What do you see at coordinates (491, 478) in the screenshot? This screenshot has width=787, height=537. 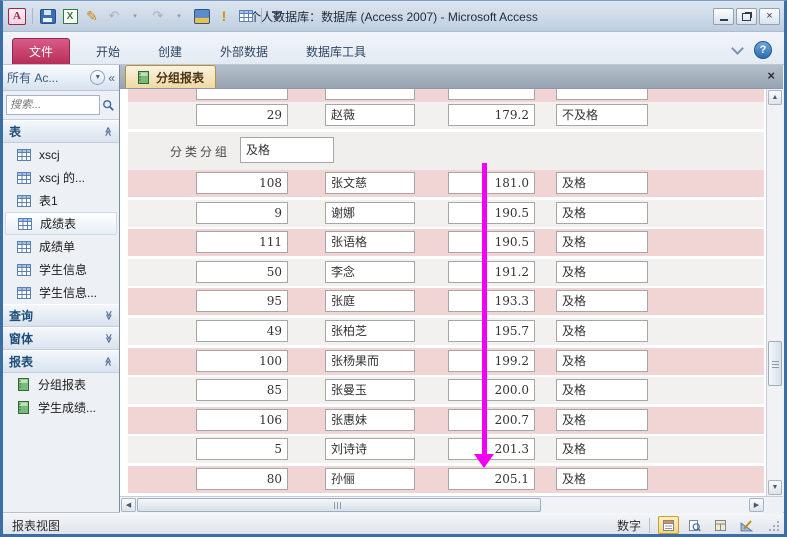 I see `report-field-score: 205.1` at bounding box center [491, 478].